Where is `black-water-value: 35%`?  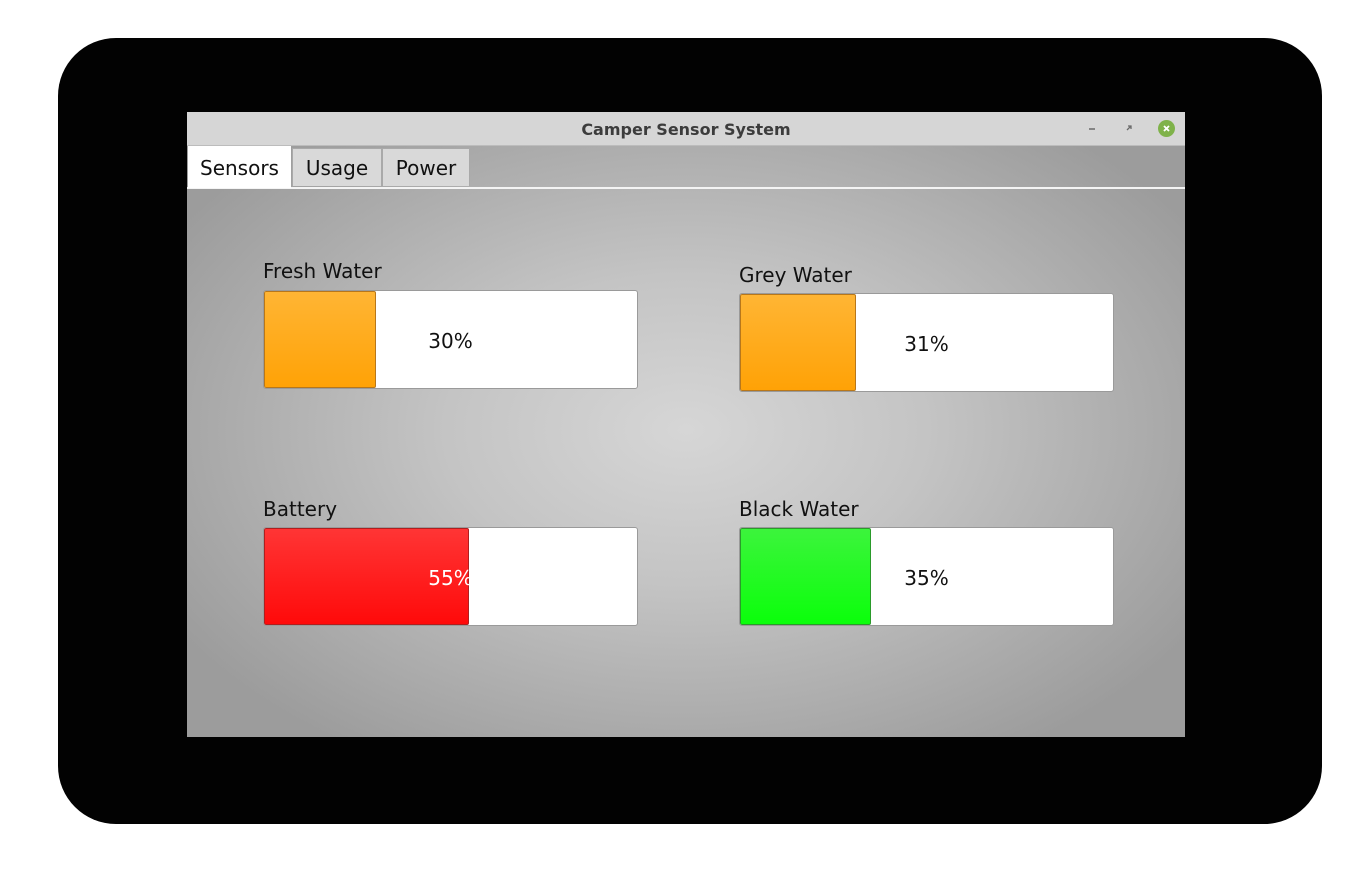 black-water-value: 35% is located at coordinates (926, 578).